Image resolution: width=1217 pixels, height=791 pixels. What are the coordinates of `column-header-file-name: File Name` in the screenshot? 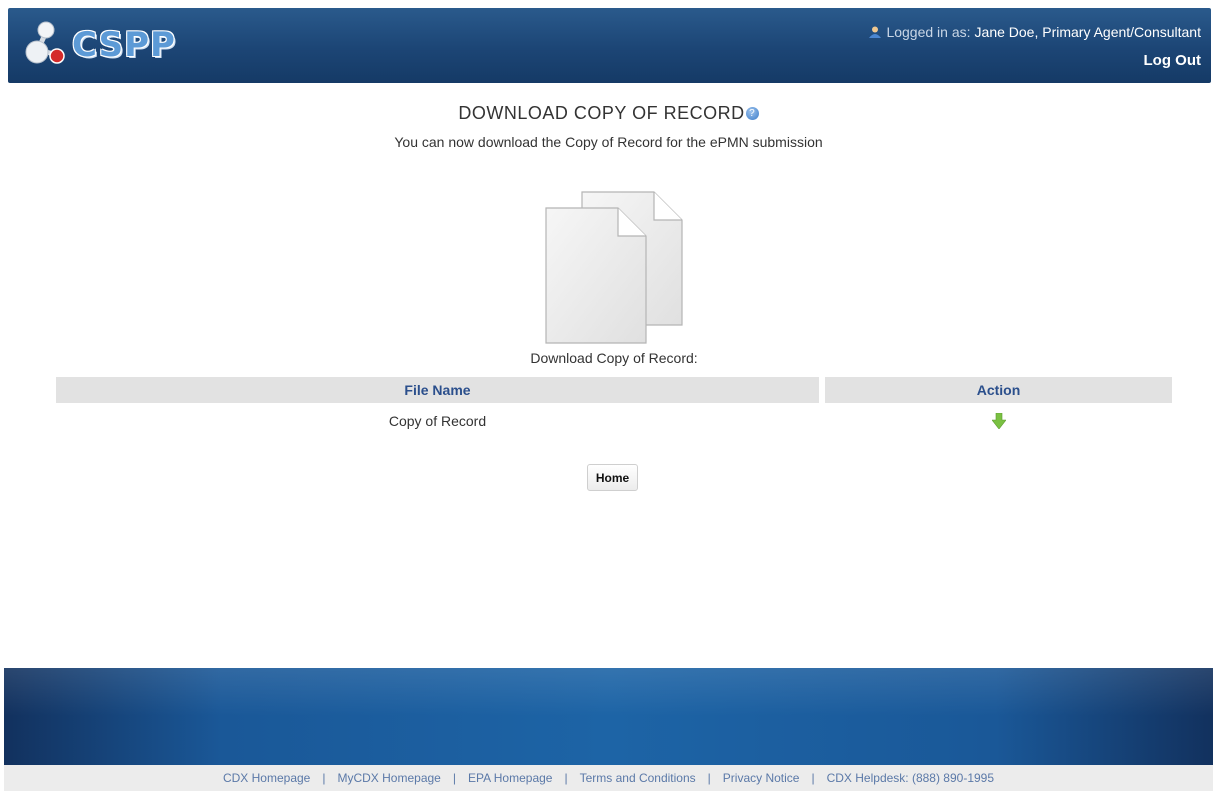 It's located at (437, 390).